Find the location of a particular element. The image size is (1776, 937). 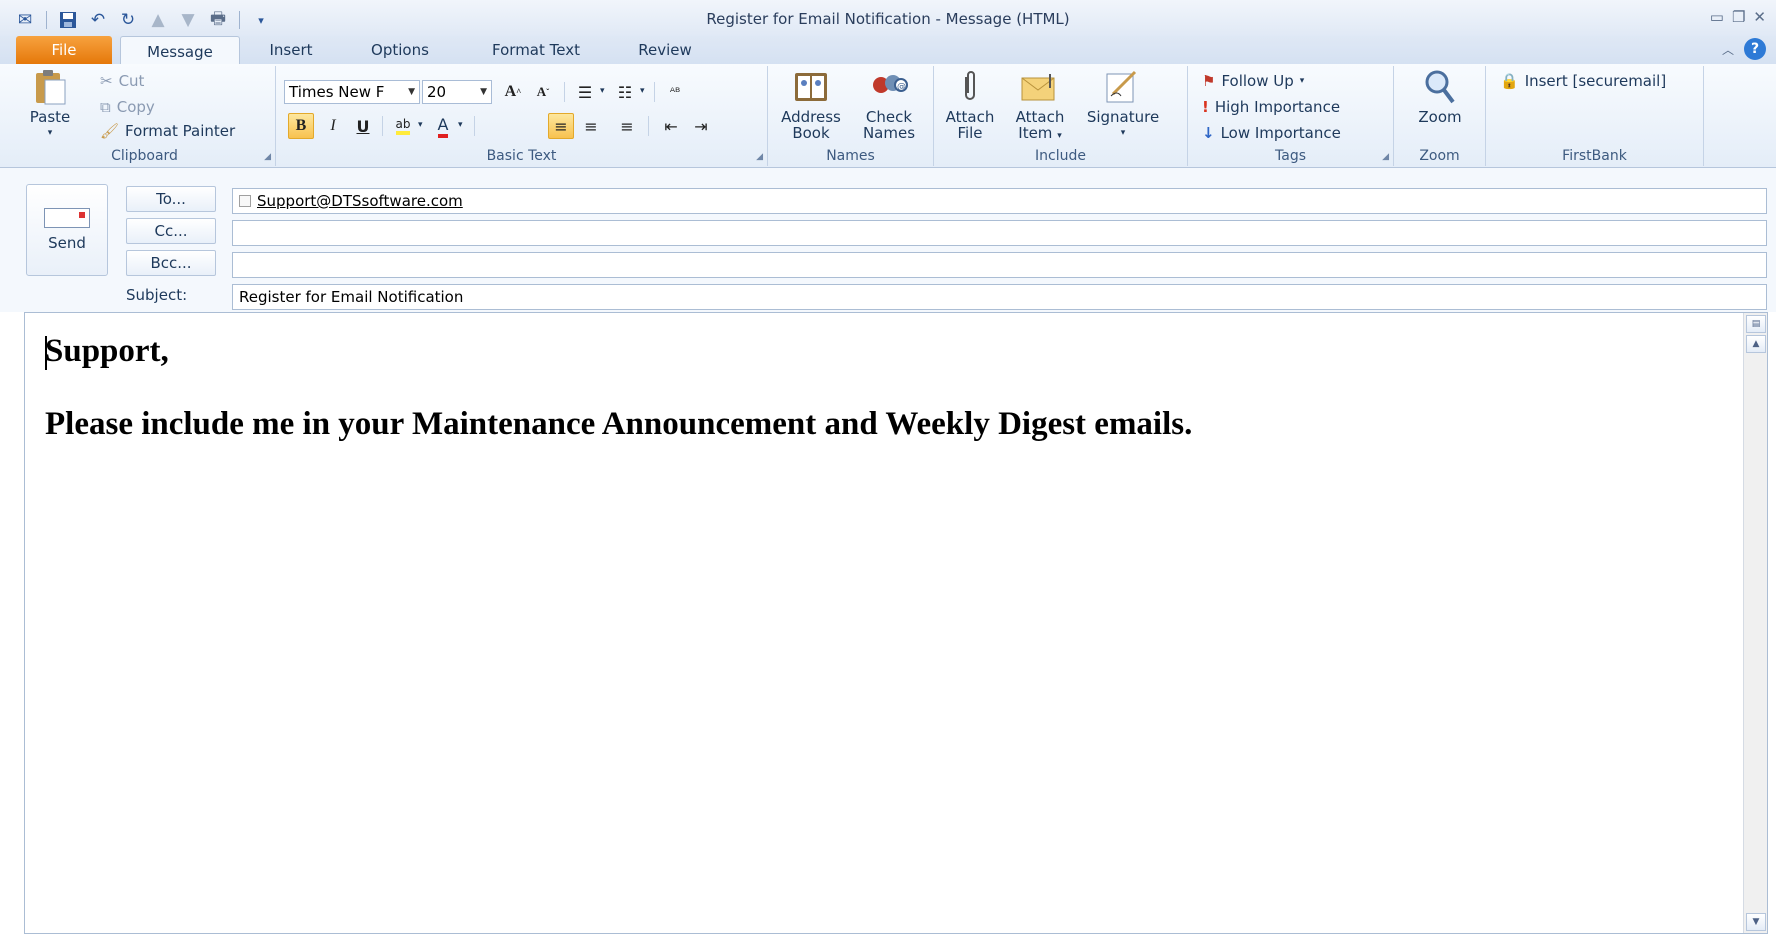

to-field: Support@DTSsoftware.com is located at coordinates (999, 201).